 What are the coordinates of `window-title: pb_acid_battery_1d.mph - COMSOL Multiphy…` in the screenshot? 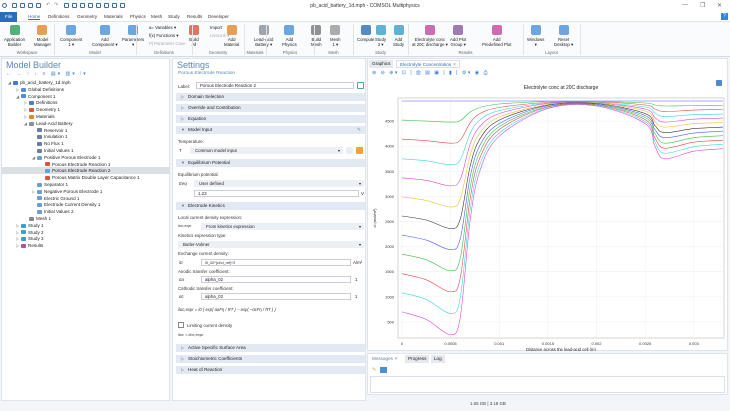 It's located at (365, 6).